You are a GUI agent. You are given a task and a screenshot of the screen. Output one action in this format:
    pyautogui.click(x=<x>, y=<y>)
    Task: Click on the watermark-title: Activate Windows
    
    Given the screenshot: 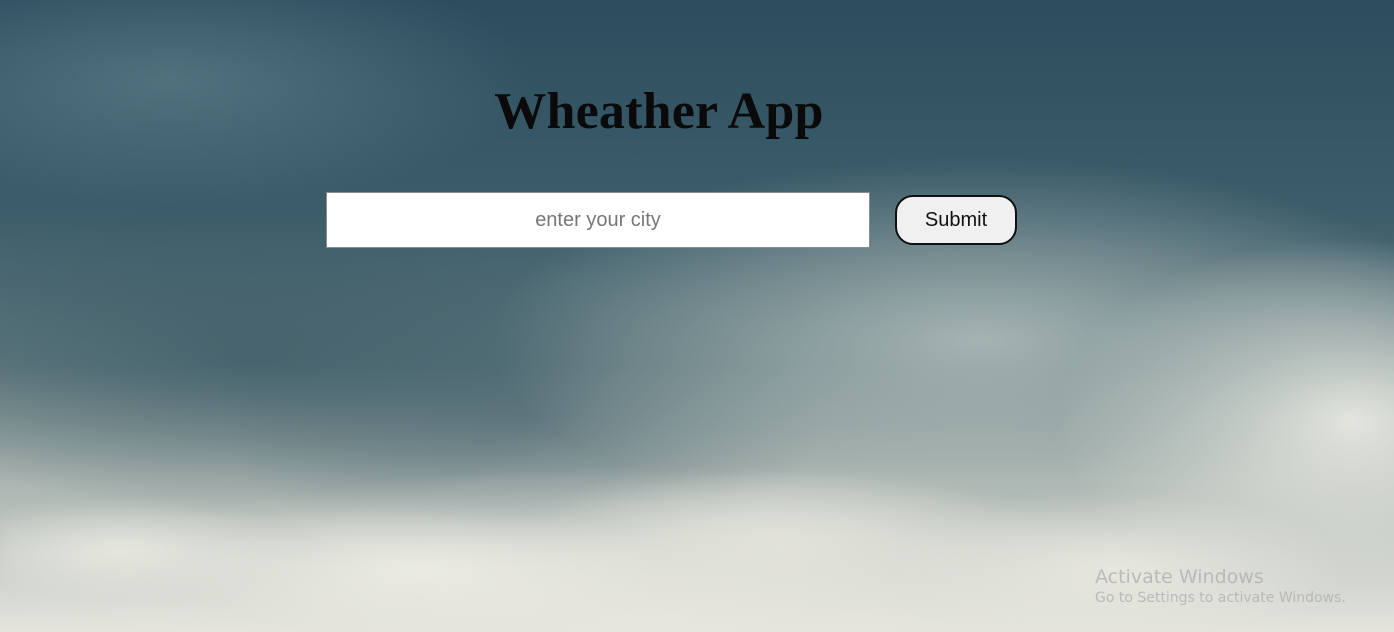 What is the action you would take?
    pyautogui.click(x=1179, y=577)
    